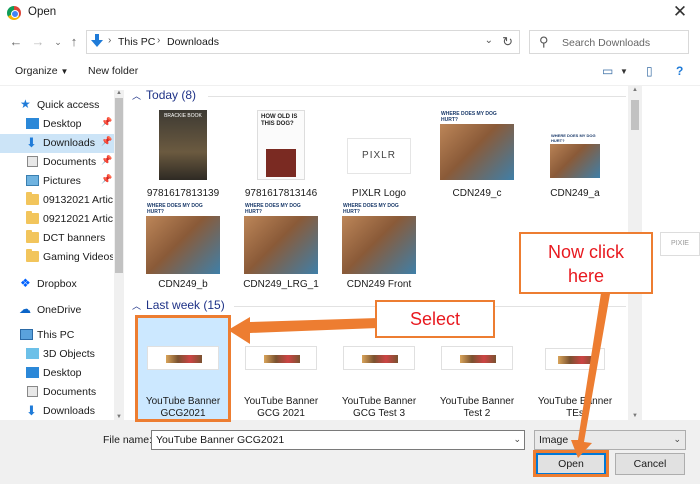 The image size is (700, 484). What do you see at coordinates (58, 42) in the screenshot?
I see `recent-locations-chevron-icon: ⌄` at bounding box center [58, 42].